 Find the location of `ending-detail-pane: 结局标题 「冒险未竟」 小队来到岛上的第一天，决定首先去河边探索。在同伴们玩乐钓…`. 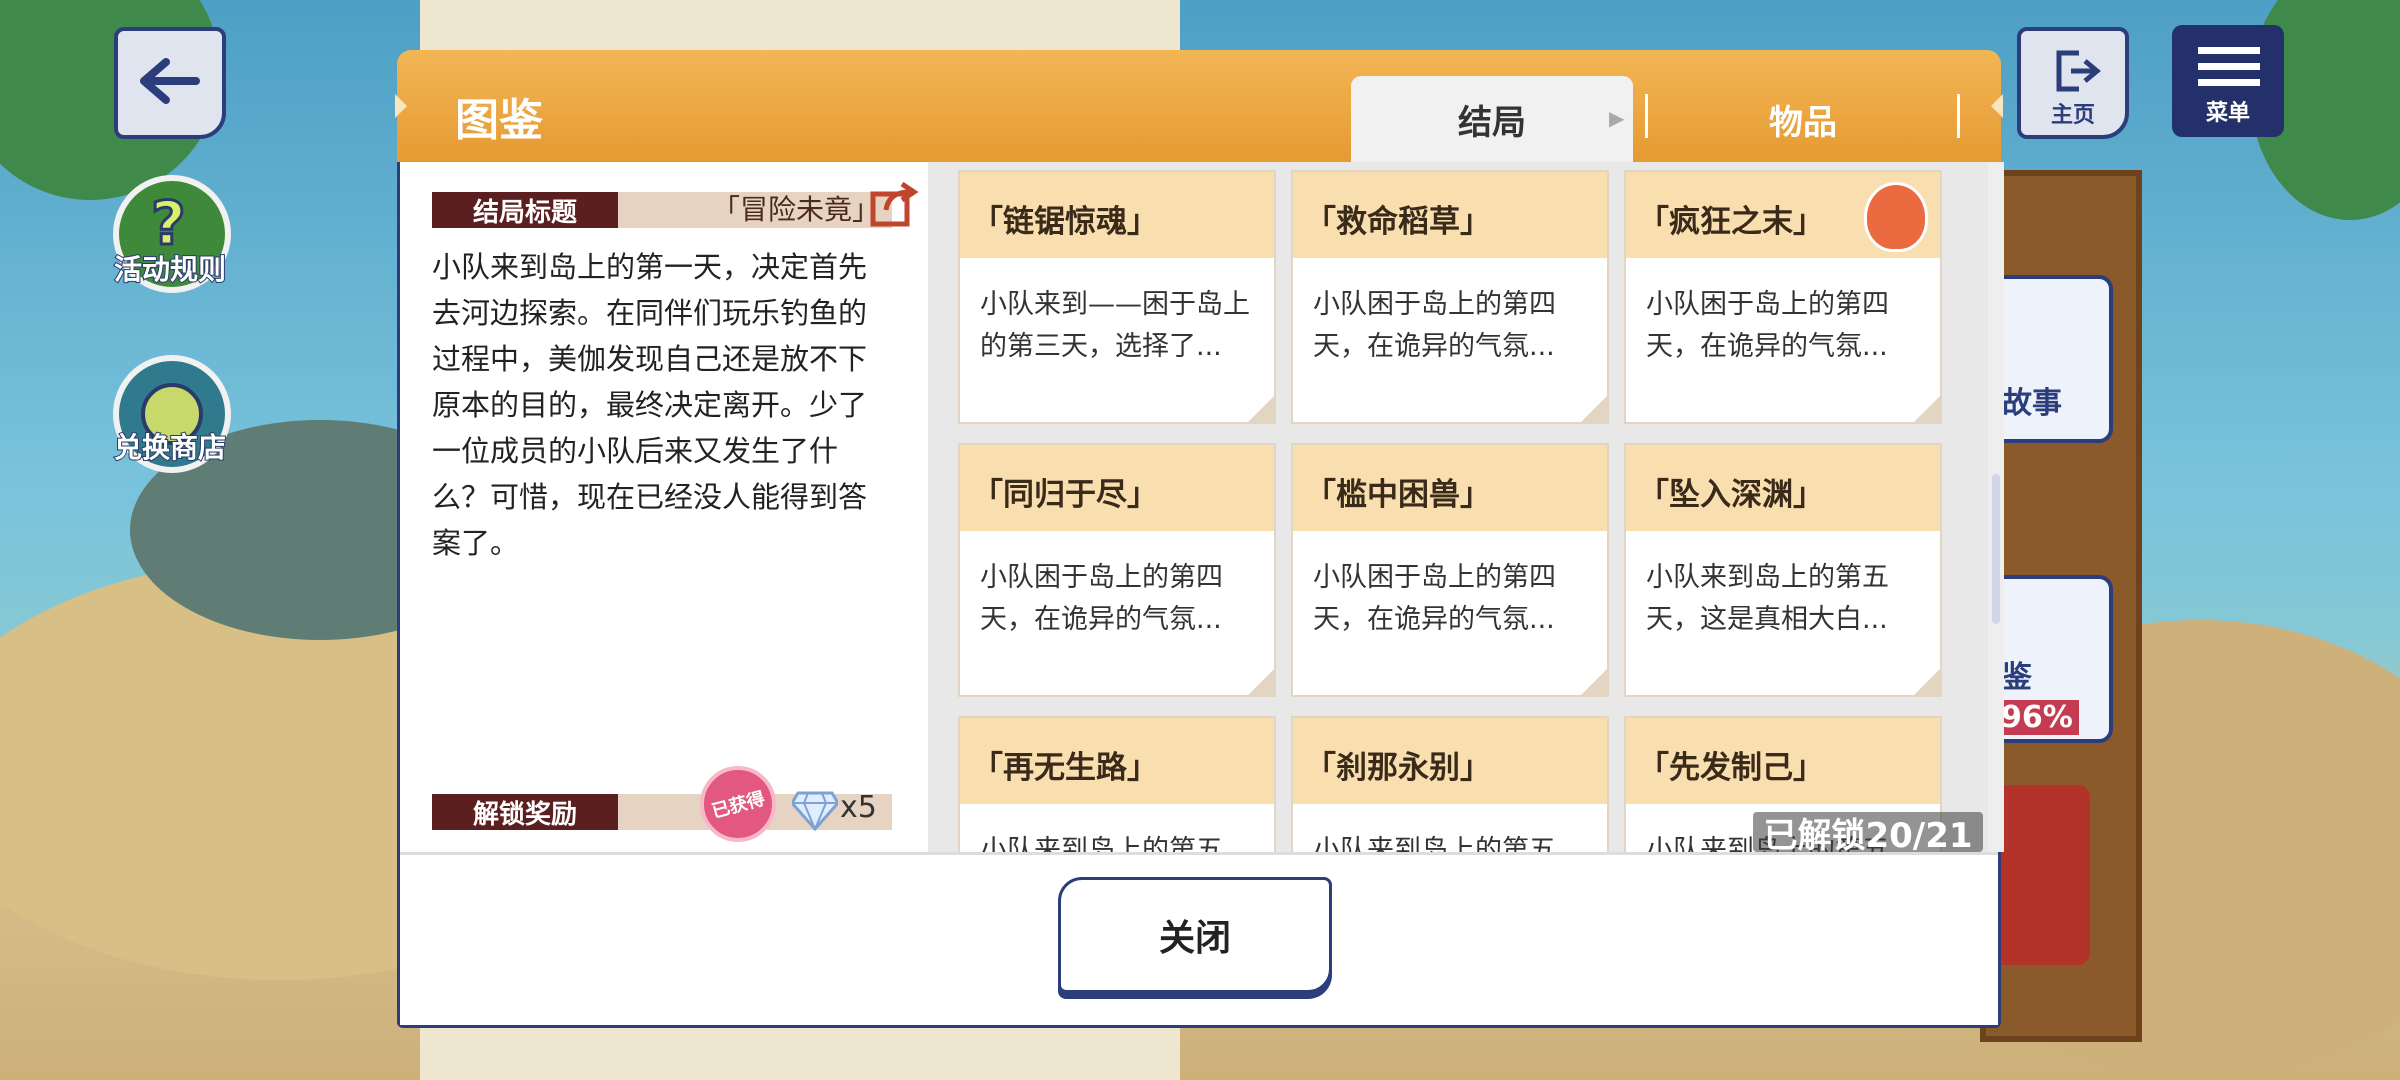

ending-detail-pane: 结局标题 「冒险未竟」 小队来到岛上的第一天，决定首先去河边探索。在同伴们玩乐钓… is located at coordinates (664, 507).